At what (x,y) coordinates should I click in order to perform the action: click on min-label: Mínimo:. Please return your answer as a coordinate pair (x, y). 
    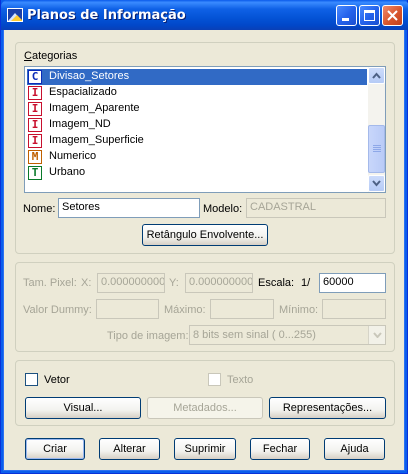
    Looking at the image, I should click on (299, 310).